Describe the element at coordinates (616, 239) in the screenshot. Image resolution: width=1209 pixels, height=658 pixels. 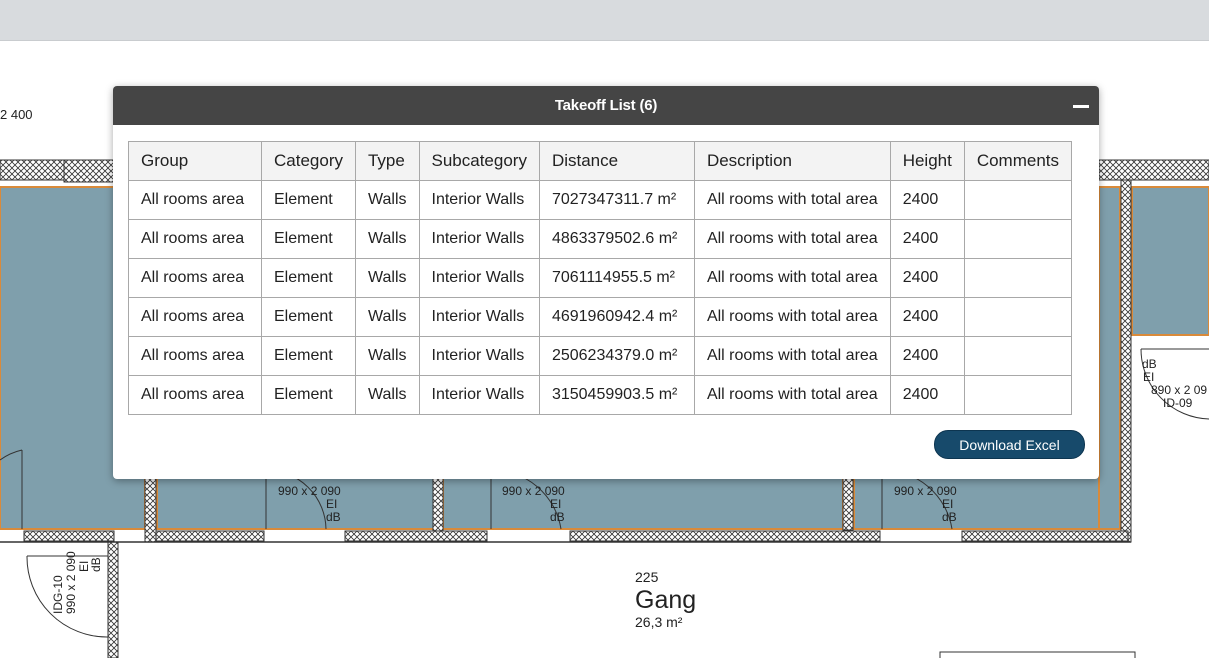
I see `cell-distance: 4863379502.6 m²` at that location.